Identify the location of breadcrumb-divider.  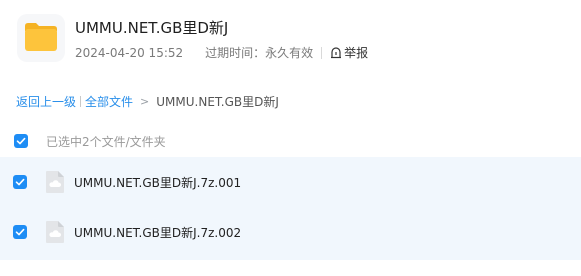
(81, 101).